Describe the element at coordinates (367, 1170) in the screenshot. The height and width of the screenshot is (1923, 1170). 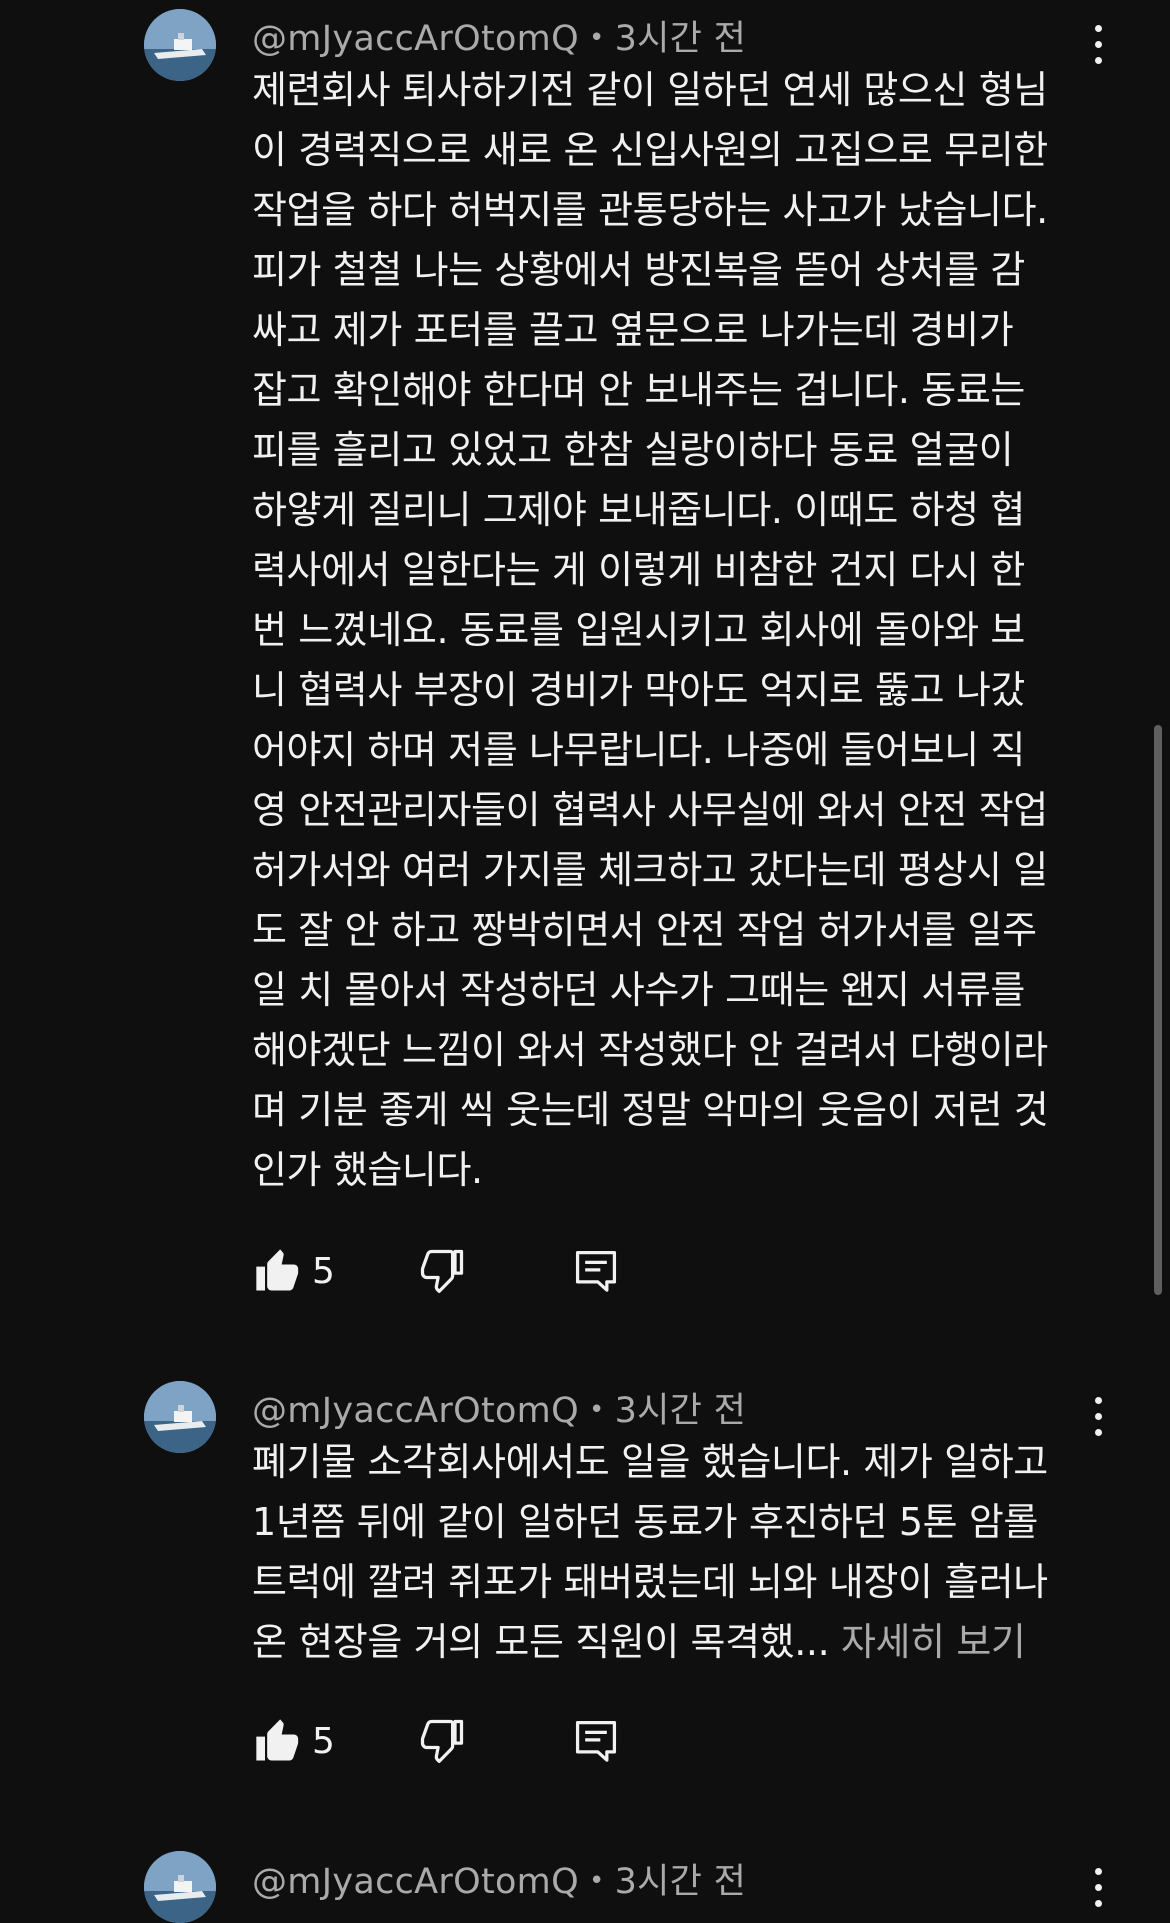
I see `comment-line: 인가 했습니다.` at that location.